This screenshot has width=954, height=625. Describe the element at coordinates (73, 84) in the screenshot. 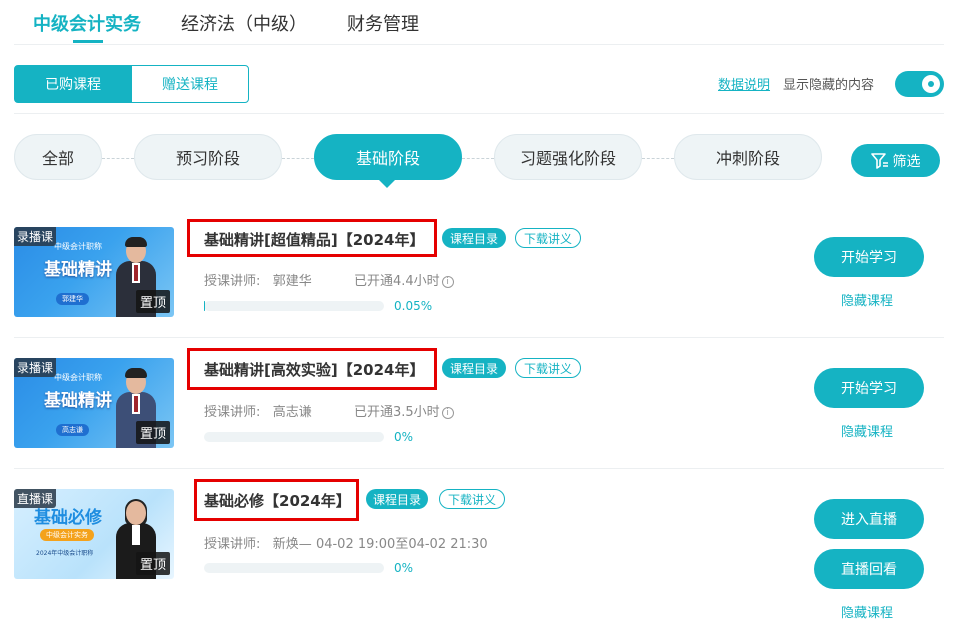

I see `purchased-courses-tab: 已购课程` at that location.